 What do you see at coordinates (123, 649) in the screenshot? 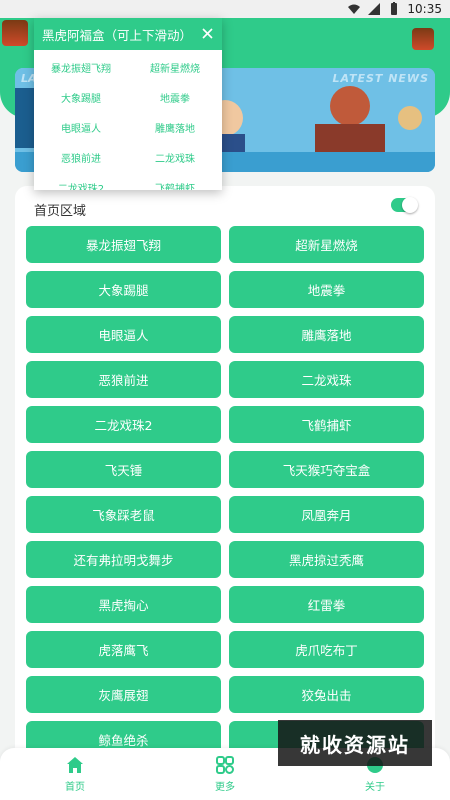
I see `grid-button: 虎落鹰飞` at bounding box center [123, 649].